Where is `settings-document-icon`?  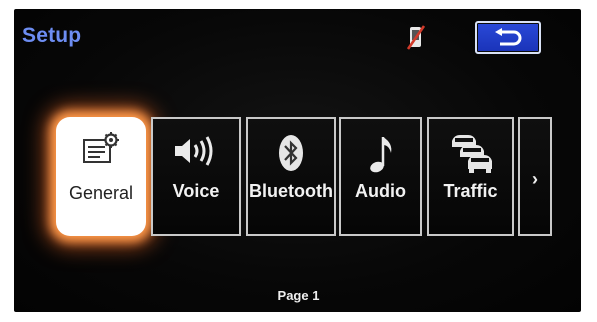
settings-document-icon is located at coordinates (101, 147).